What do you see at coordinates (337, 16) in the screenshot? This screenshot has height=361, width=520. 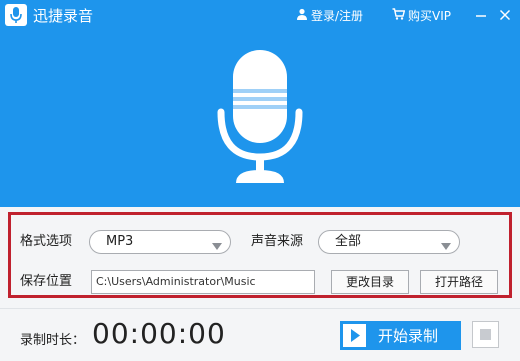 I see `login-label: 登录/注册` at bounding box center [337, 16].